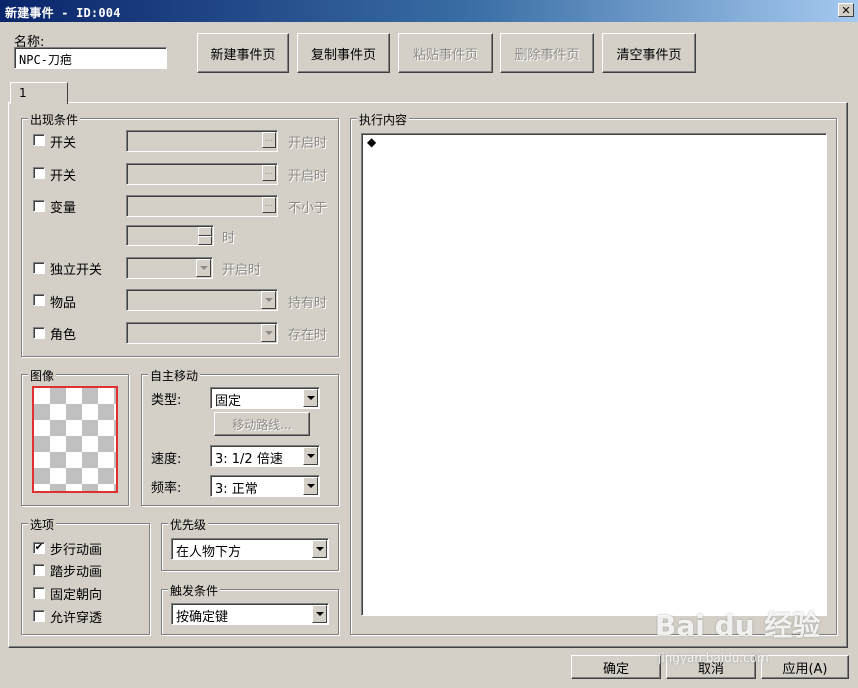 The image size is (858, 688). What do you see at coordinates (429, 11) in the screenshot?
I see `title-bar: 新建事件 - ID:004 ✕` at bounding box center [429, 11].